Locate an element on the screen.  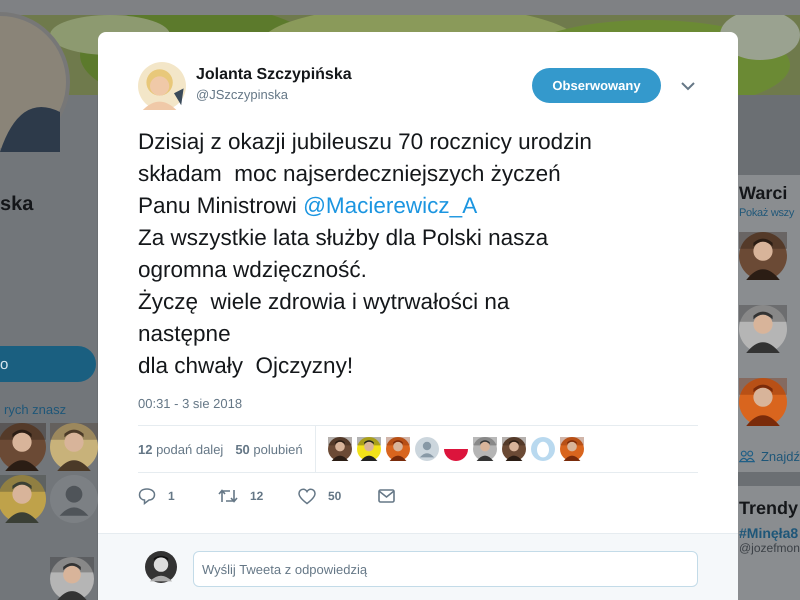
reply-field: Wyślij Tweeta z odpowiedzią is located at coordinates (445, 569).